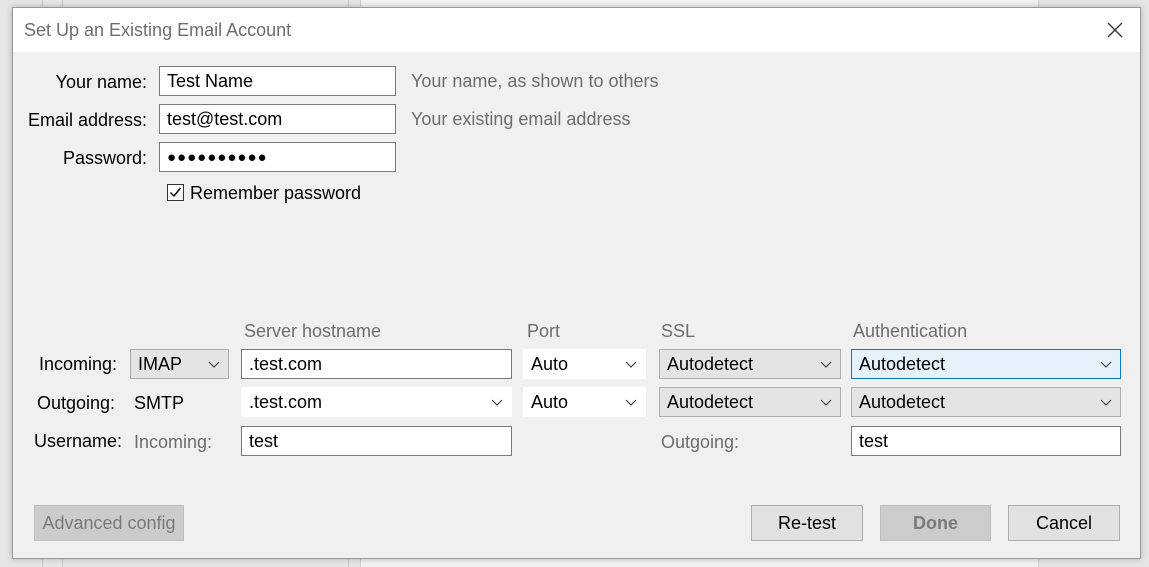 Image resolution: width=1149 pixels, height=567 pixels. I want to click on incoming-protocol-value: IMAP, so click(160, 363).